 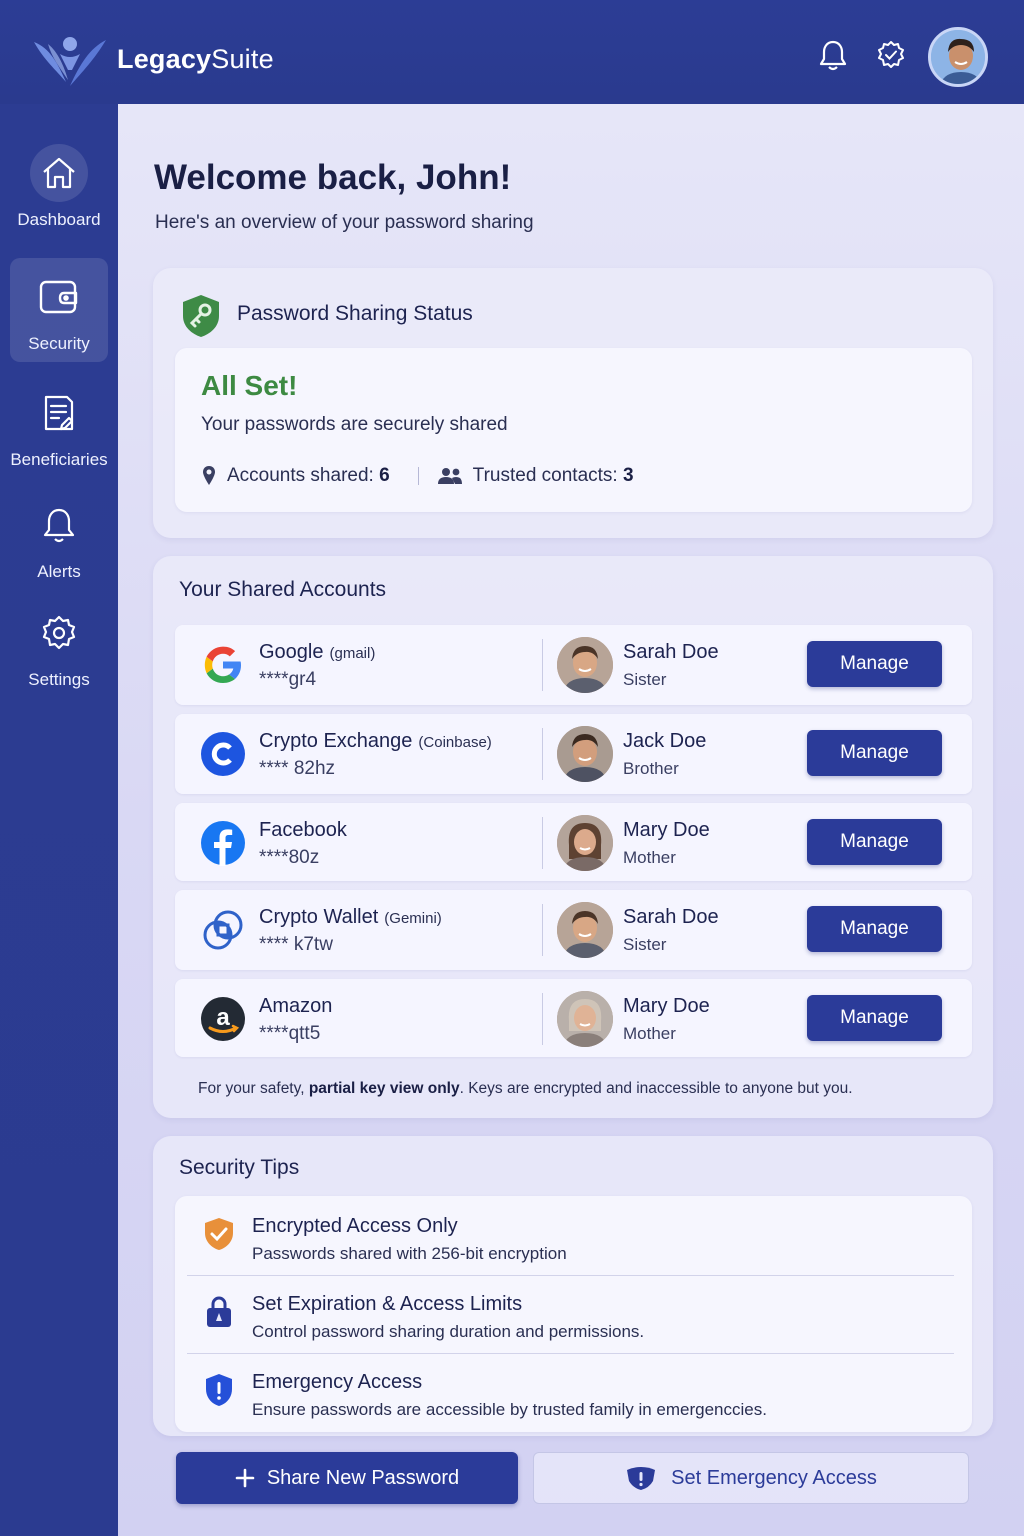 I want to click on trusted-contacts-count: 3, so click(x=628, y=475).